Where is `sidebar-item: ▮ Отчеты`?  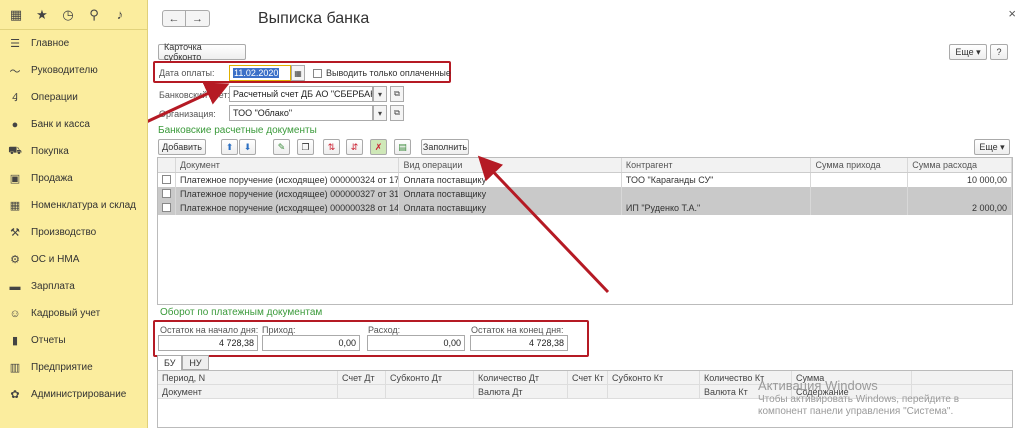 sidebar-item: ▮ Отчеты is located at coordinates (73, 340).